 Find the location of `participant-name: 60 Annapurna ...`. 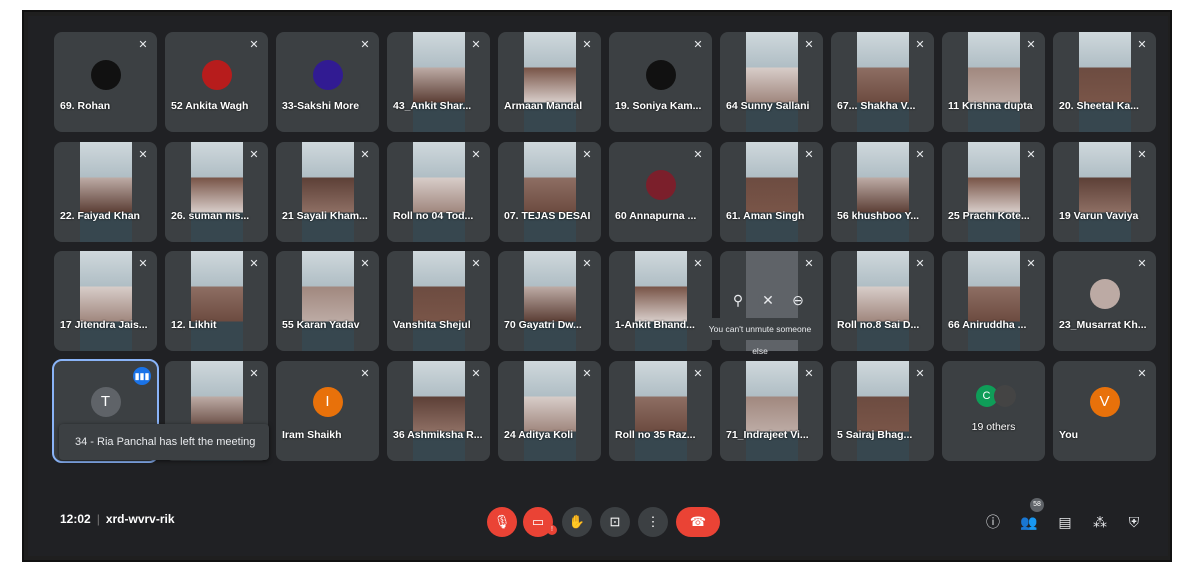

participant-name: 60 Annapurna ... is located at coordinates (656, 216).